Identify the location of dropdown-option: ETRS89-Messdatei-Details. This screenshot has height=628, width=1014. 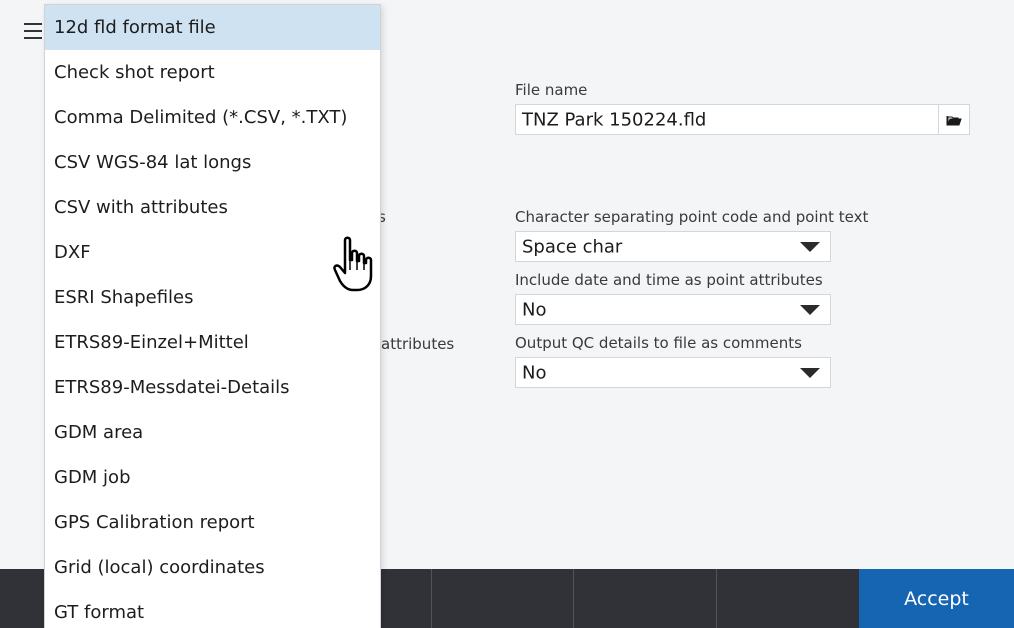
(212, 387).